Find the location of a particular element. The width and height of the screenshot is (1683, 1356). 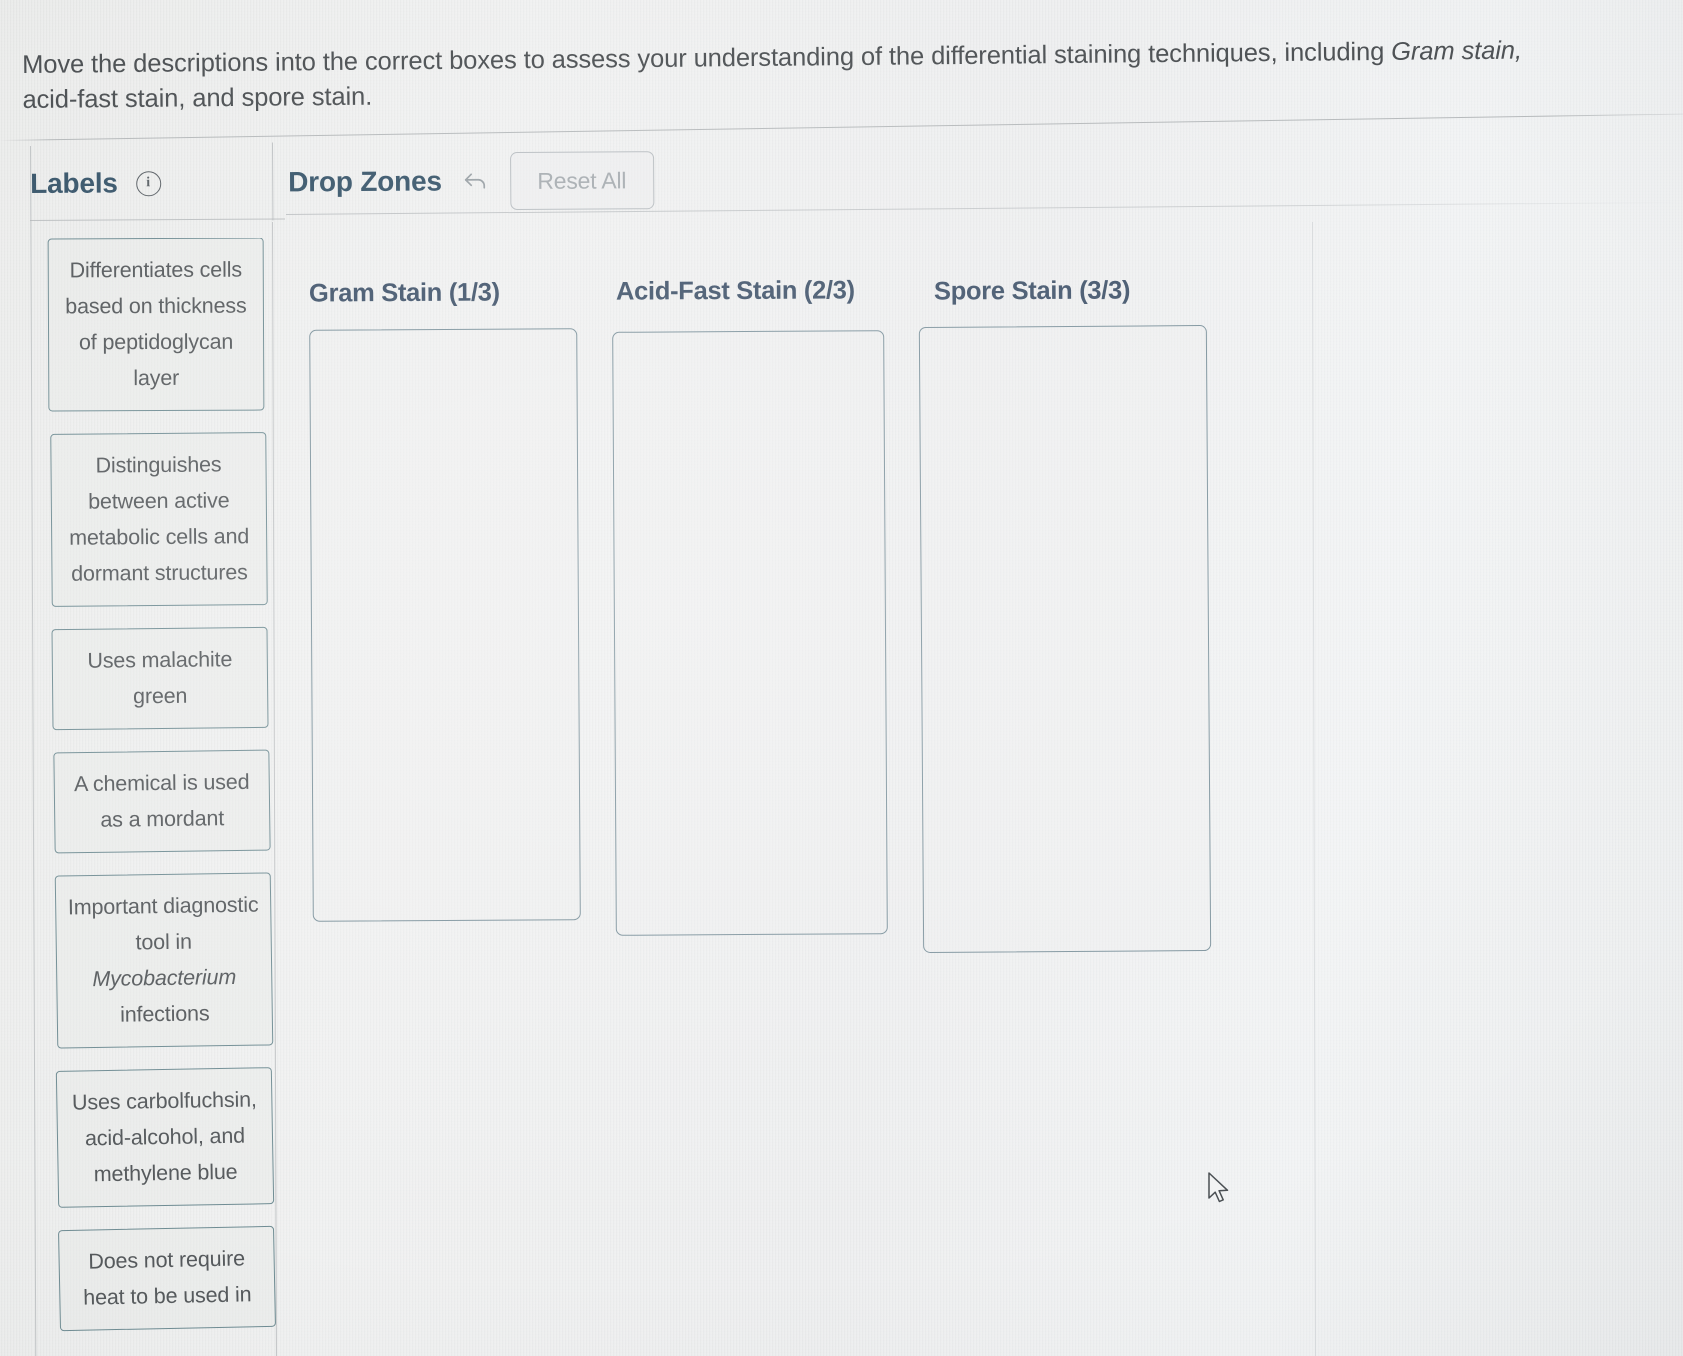

toolbar: Labels i Drop Zones Reset All is located at coordinates (855, 179).